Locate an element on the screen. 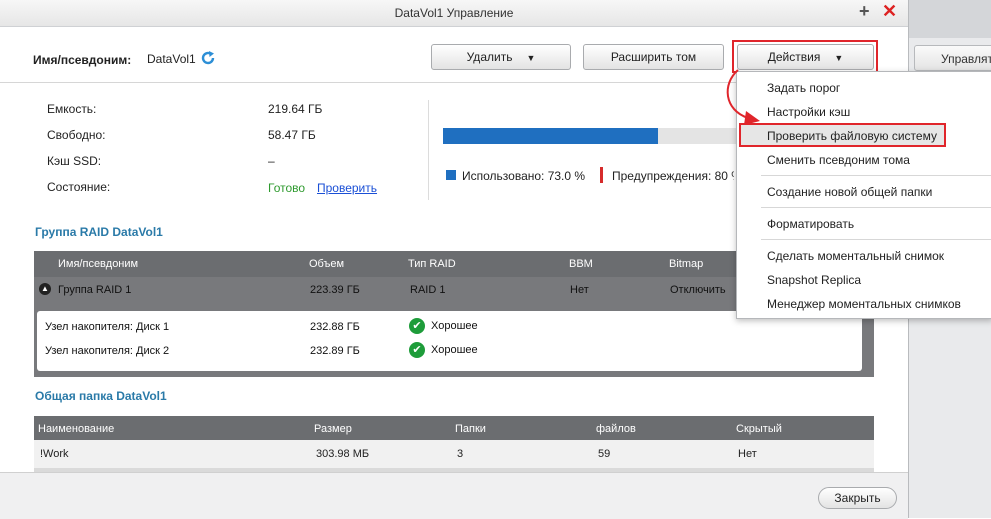 The height and width of the screenshot is (519, 991). dialog-titlebar: DataVol1 Управление + ✕ is located at coordinates (454, 13).